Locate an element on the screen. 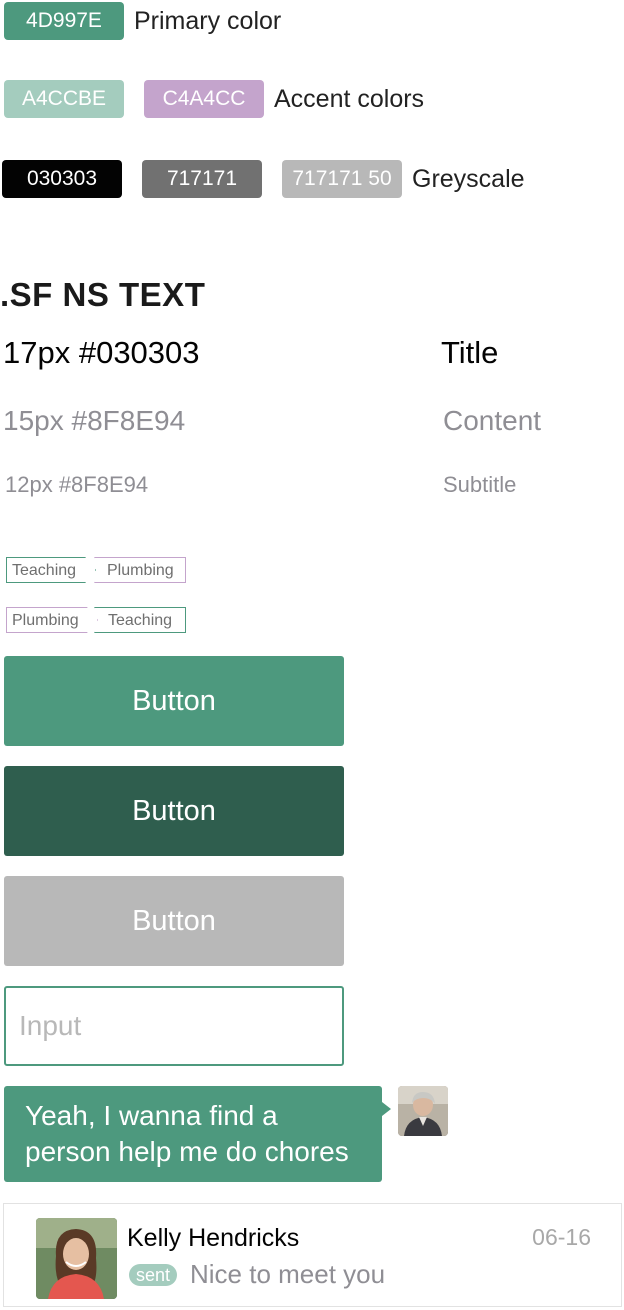 The height and width of the screenshot is (1310, 624). chat-bubble-tail is located at coordinates (386, 1109).